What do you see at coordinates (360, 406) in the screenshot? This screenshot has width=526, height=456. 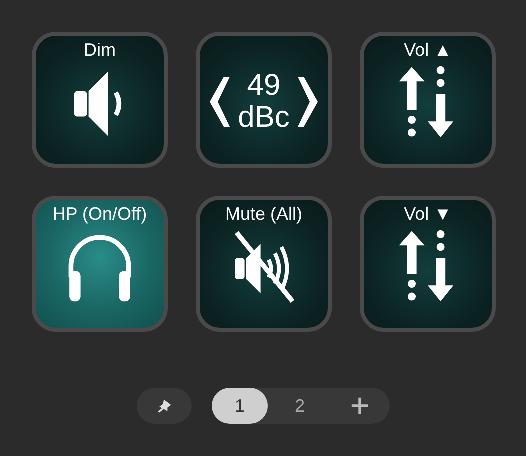 I see `add-icon` at bounding box center [360, 406].